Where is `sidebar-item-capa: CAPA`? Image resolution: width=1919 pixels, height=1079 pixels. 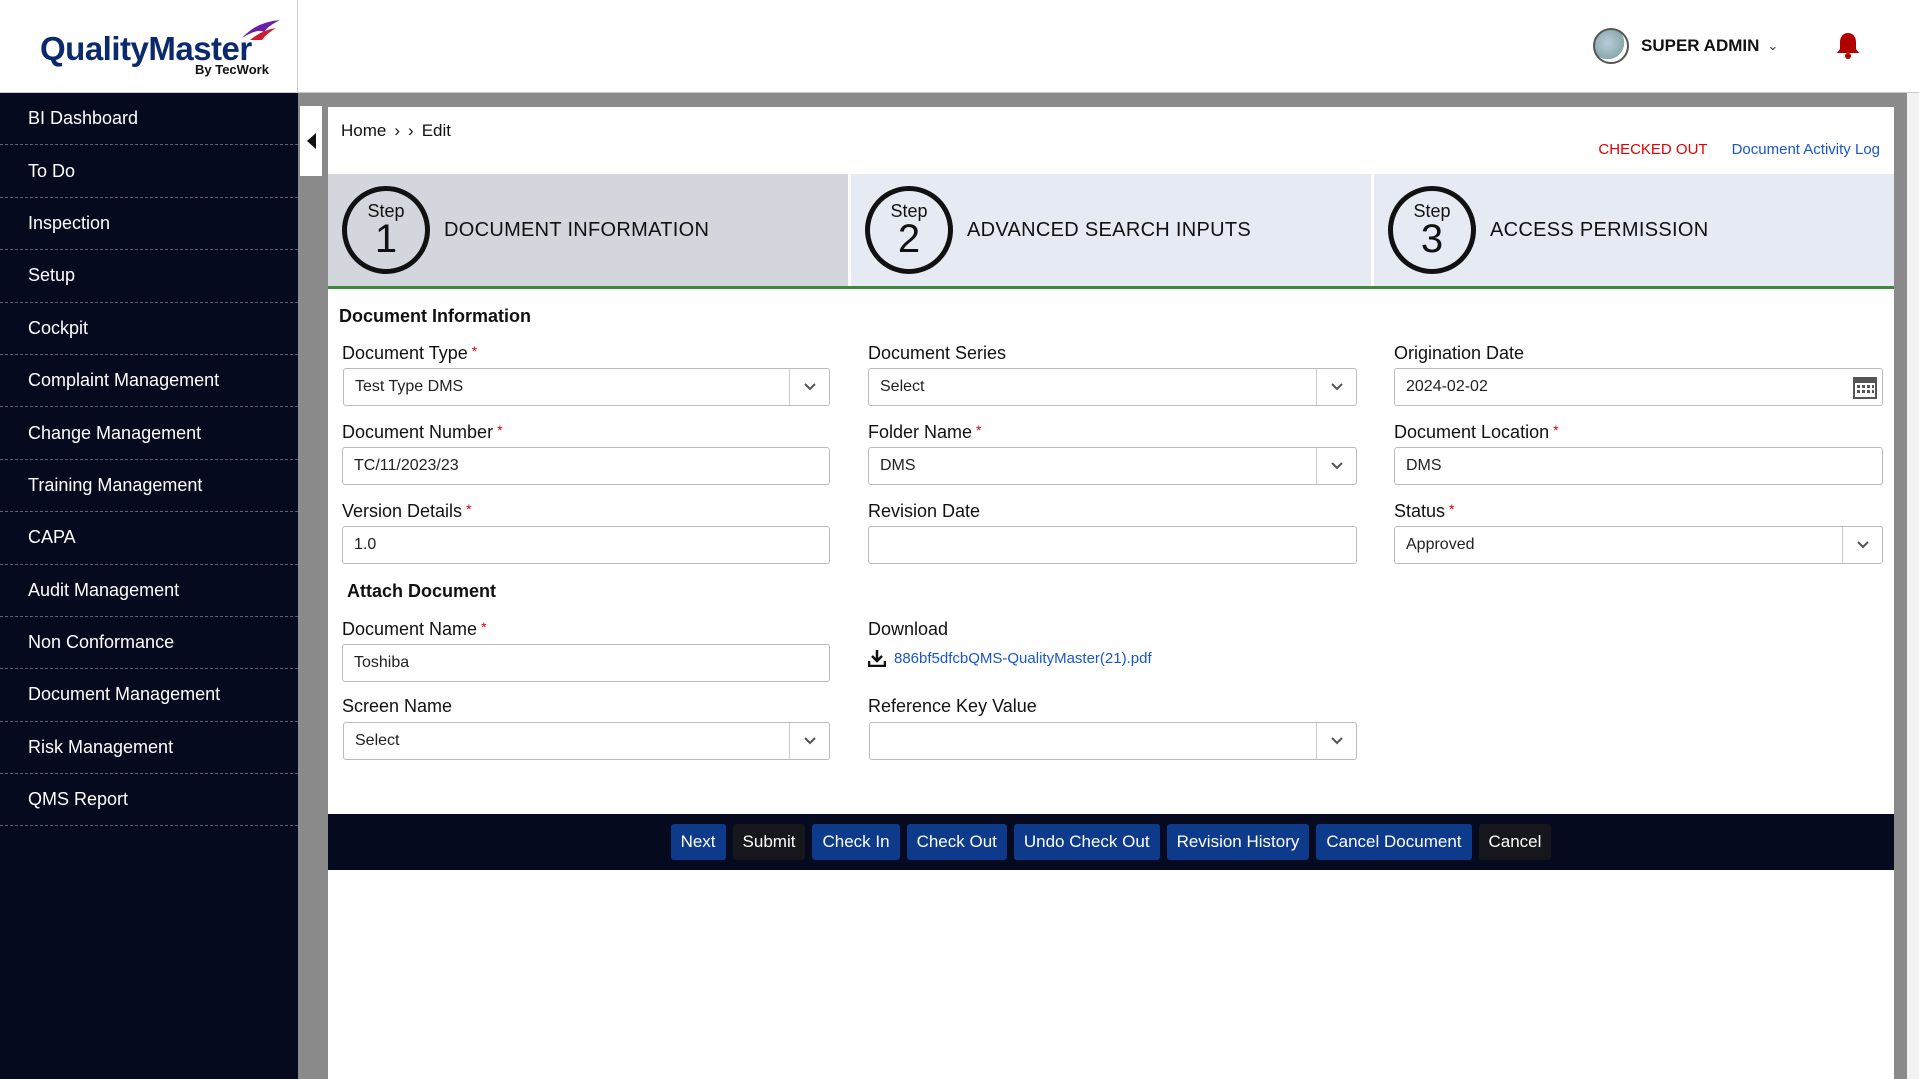 sidebar-item-capa: CAPA is located at coordinates (149, 538).